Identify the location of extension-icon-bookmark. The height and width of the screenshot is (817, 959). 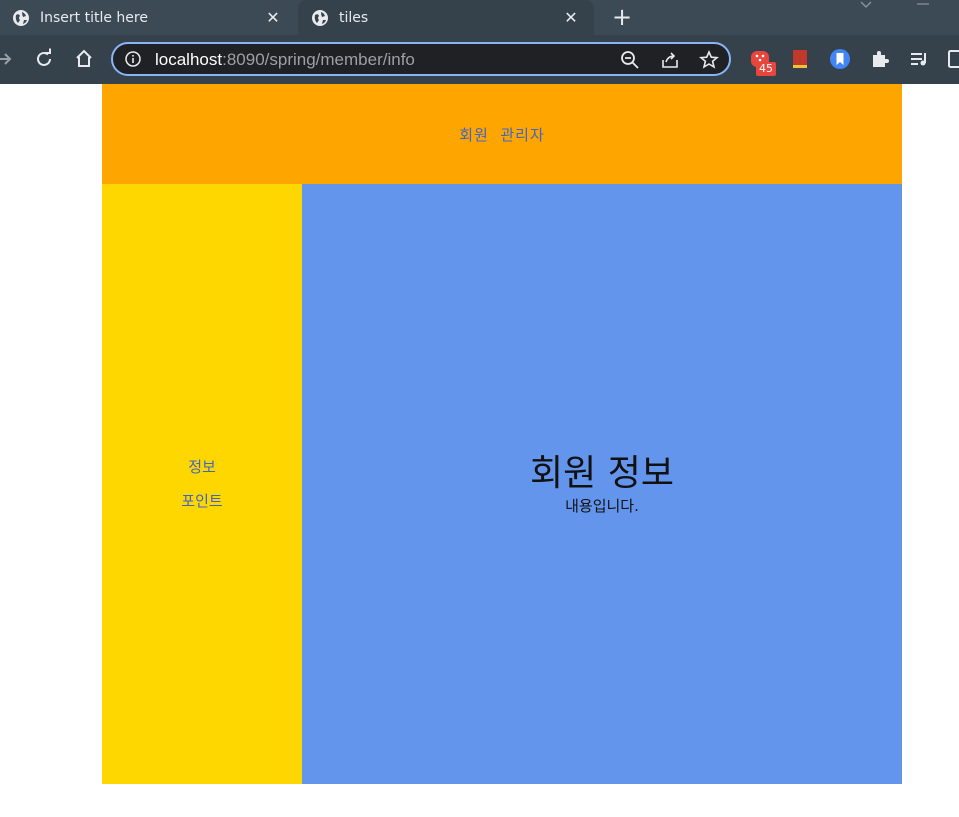
(840, 59).